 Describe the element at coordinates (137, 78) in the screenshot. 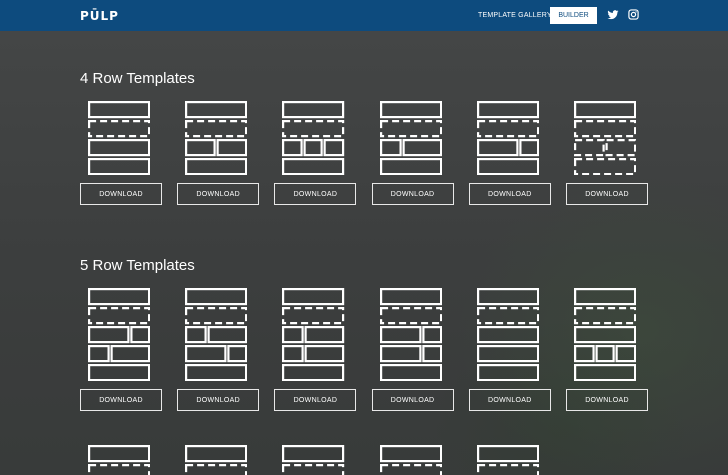

I see `section-title-4-row: 4 Row Templates` at that location.